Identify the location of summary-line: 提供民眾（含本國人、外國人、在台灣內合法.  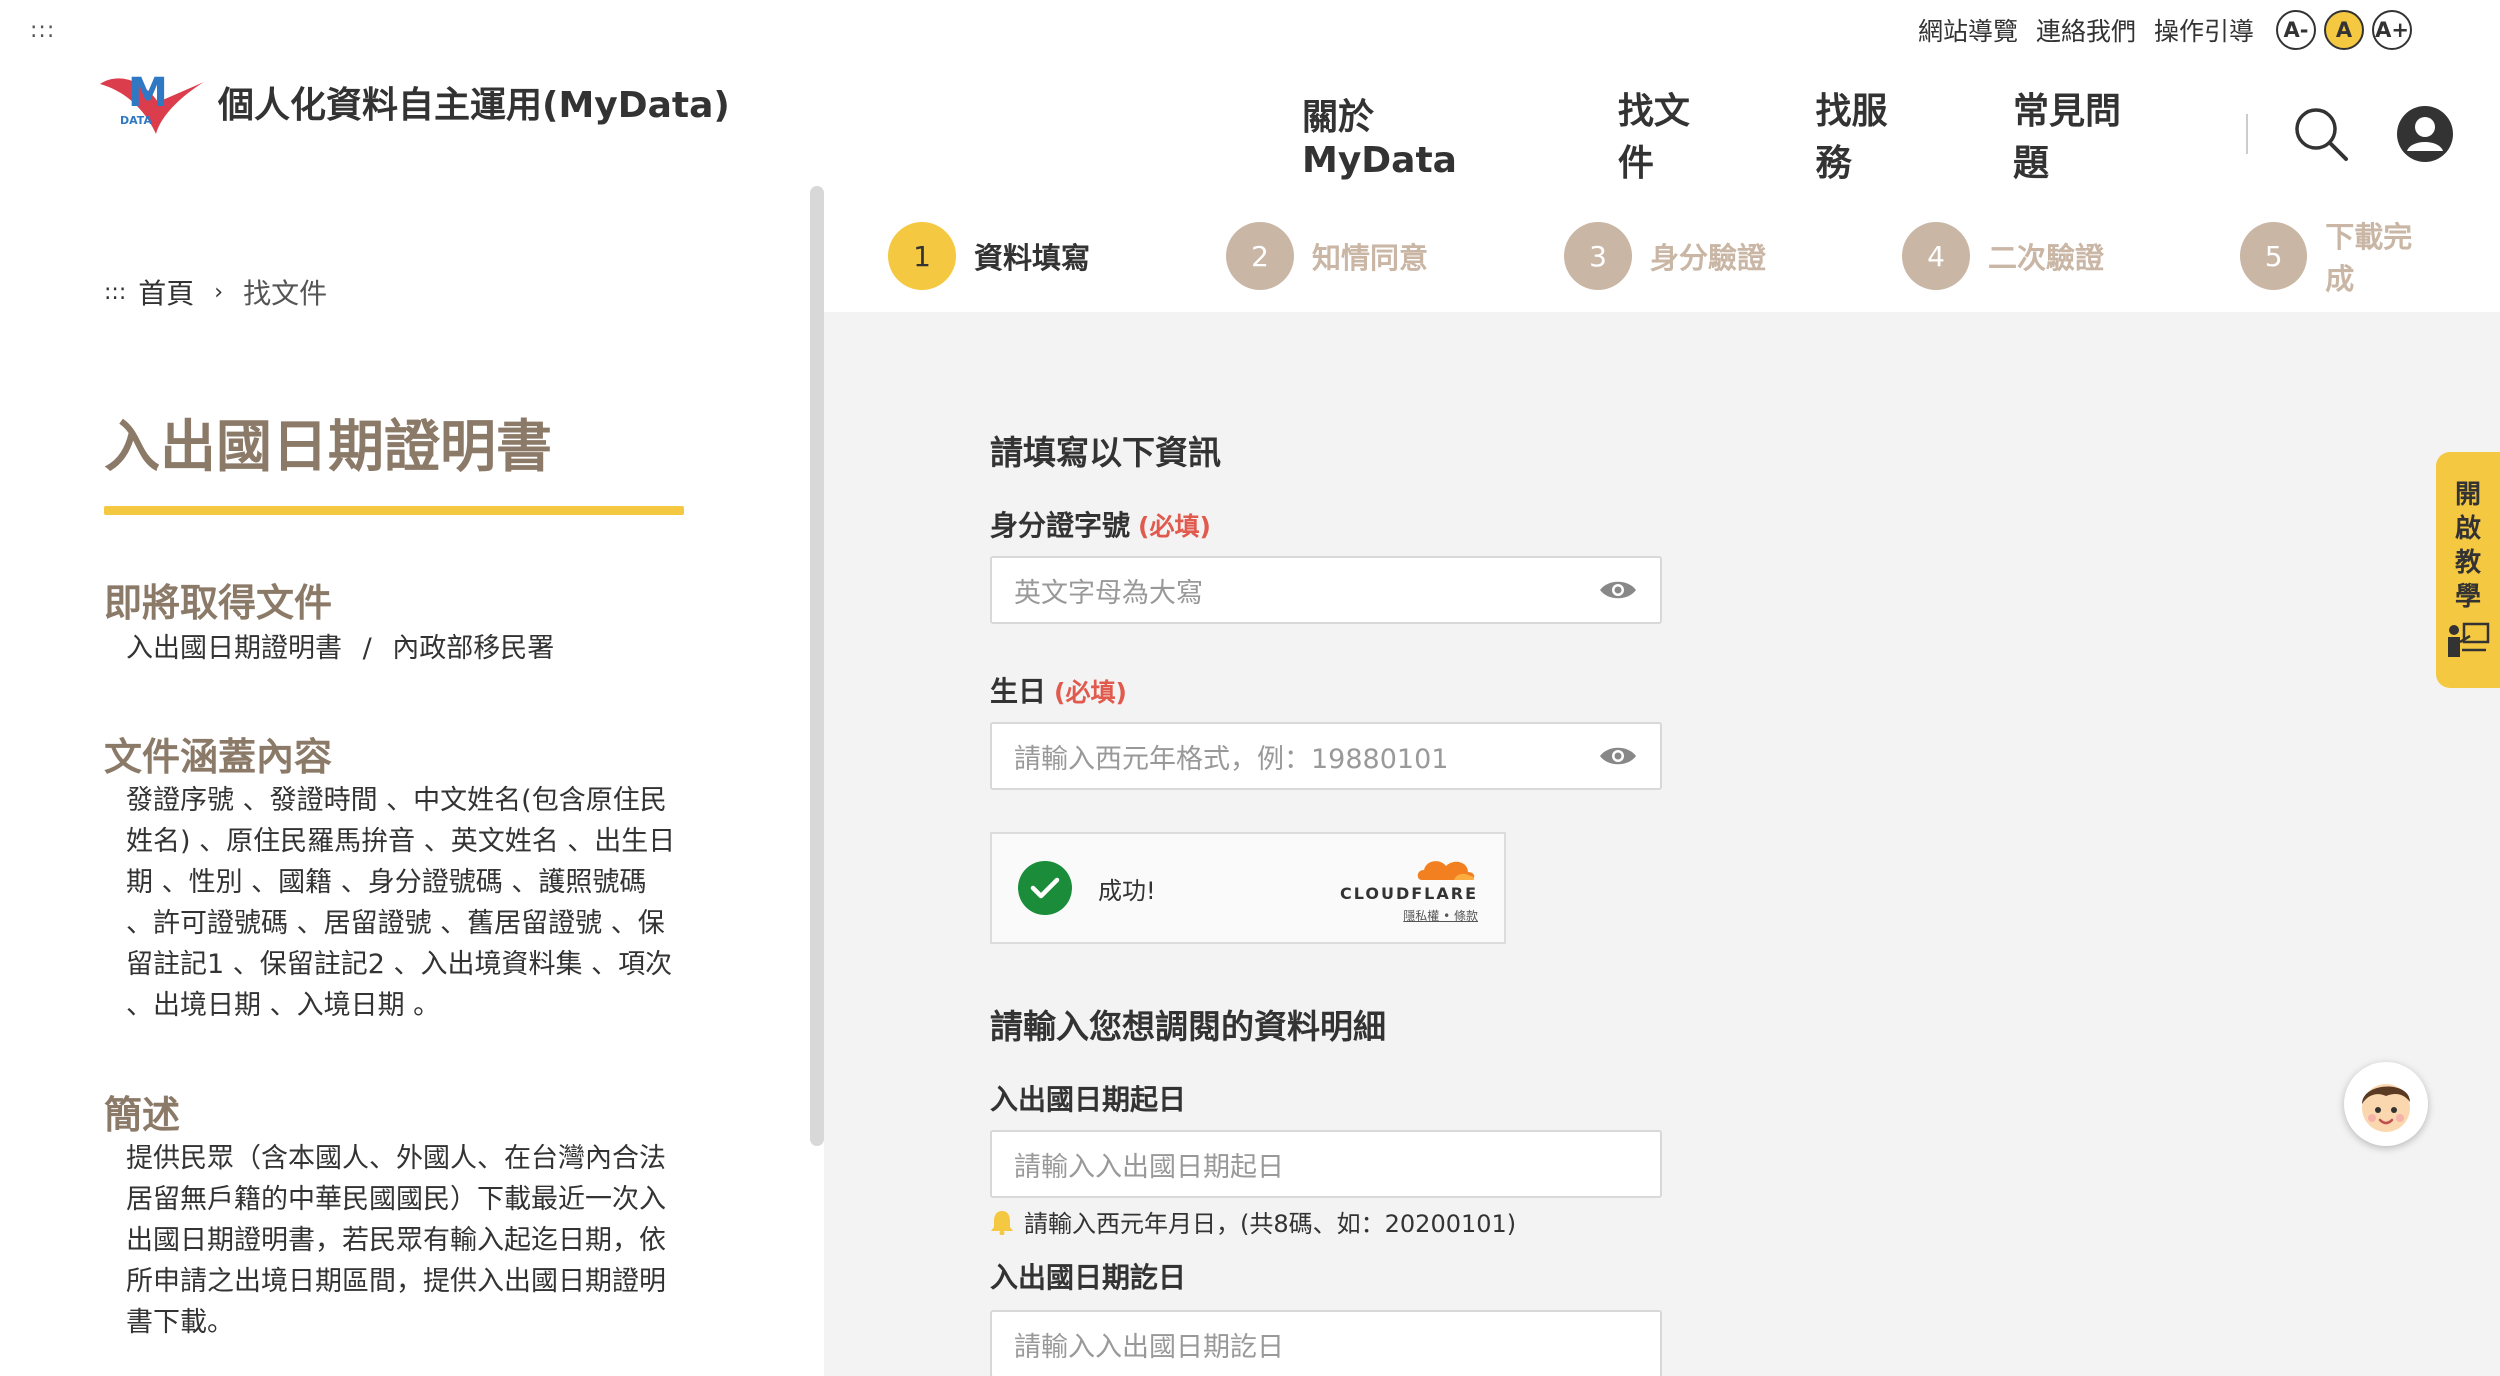
(396, 1158).